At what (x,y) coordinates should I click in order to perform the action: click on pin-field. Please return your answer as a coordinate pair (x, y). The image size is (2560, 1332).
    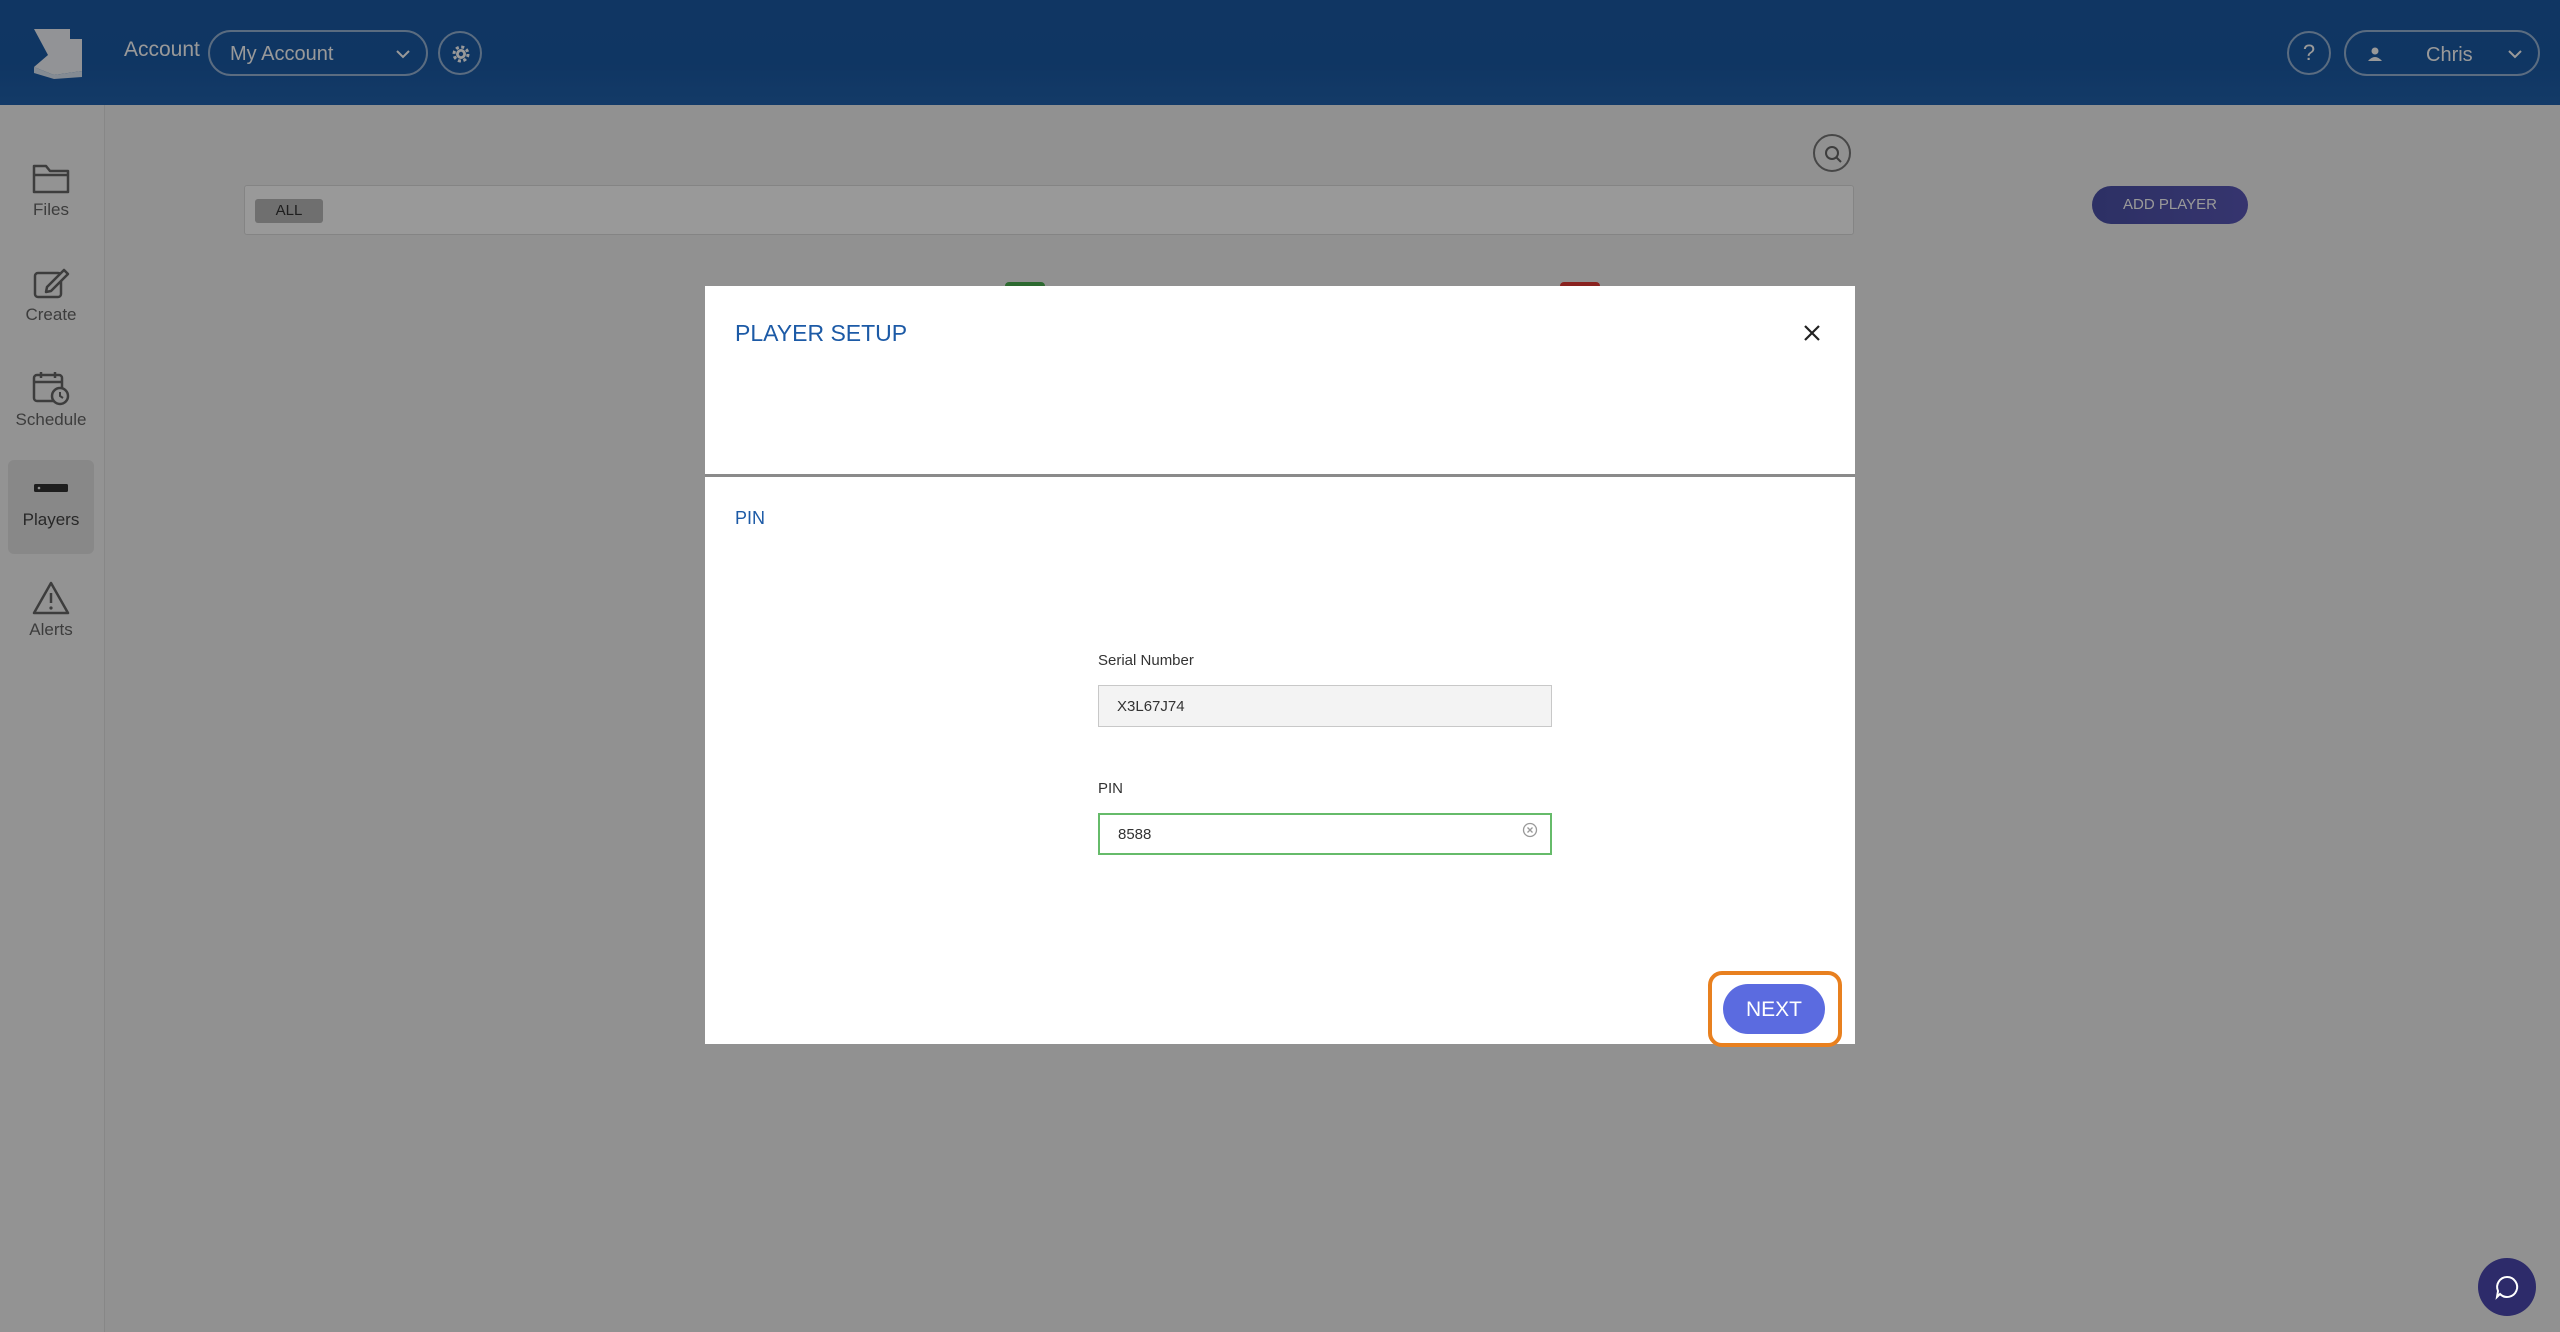
    Looking at the image, I should click on (1325, 834).